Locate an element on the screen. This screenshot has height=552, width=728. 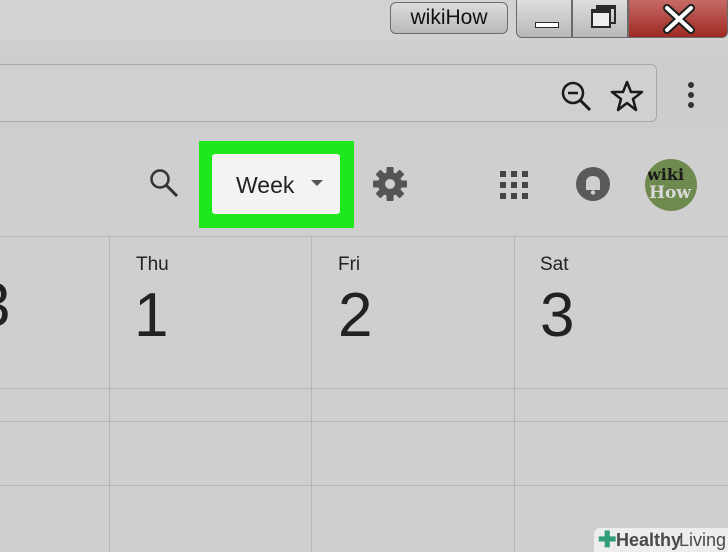
healthy-living-badge: ✚ Healthy Living is located at coordinates (661, 540).